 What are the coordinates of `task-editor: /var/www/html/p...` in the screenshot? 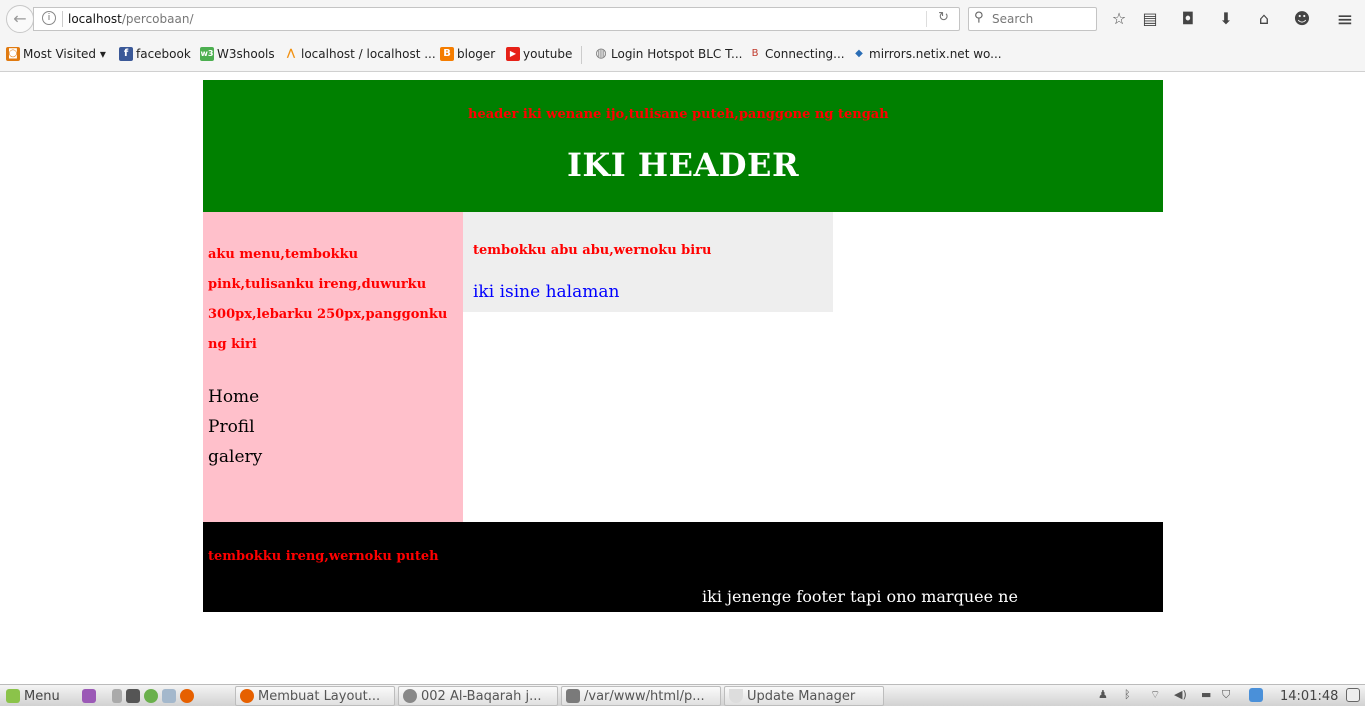 It's located at (641, 696).